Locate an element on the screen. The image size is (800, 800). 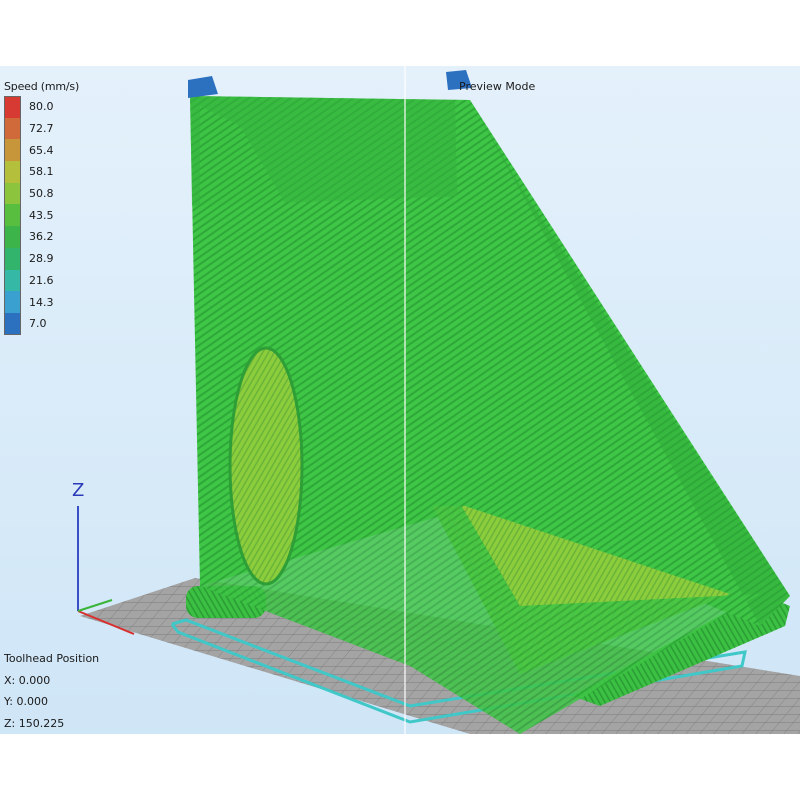
legend-row: 14.3 is located at coordinates (41, 302).